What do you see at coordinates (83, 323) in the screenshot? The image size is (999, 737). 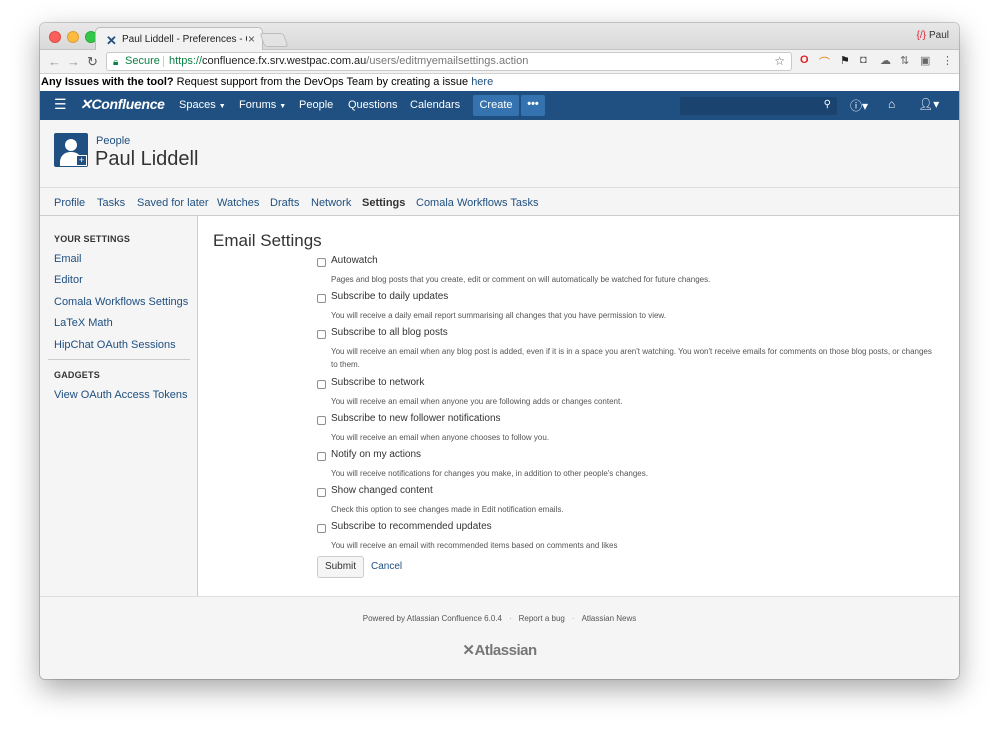 I see `sidebar-item-latex-math: LaTeX Math` at bounding box center [83, 323].